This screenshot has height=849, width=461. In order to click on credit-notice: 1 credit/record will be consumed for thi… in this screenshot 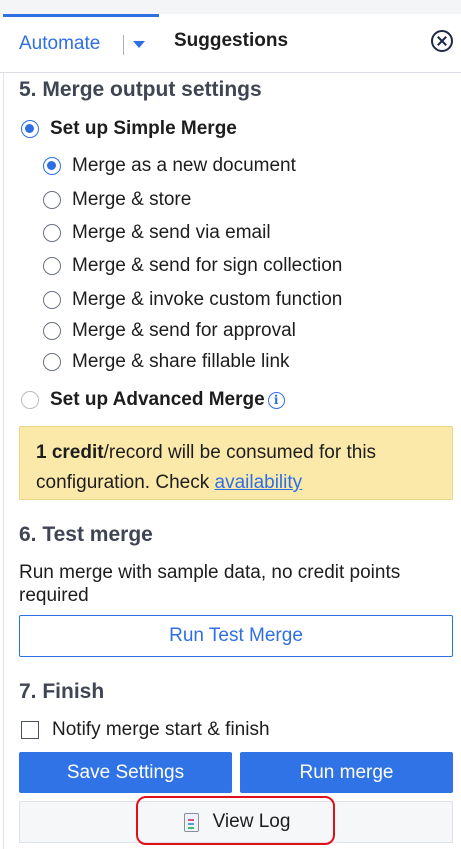, I will do `click(236, 463)`.